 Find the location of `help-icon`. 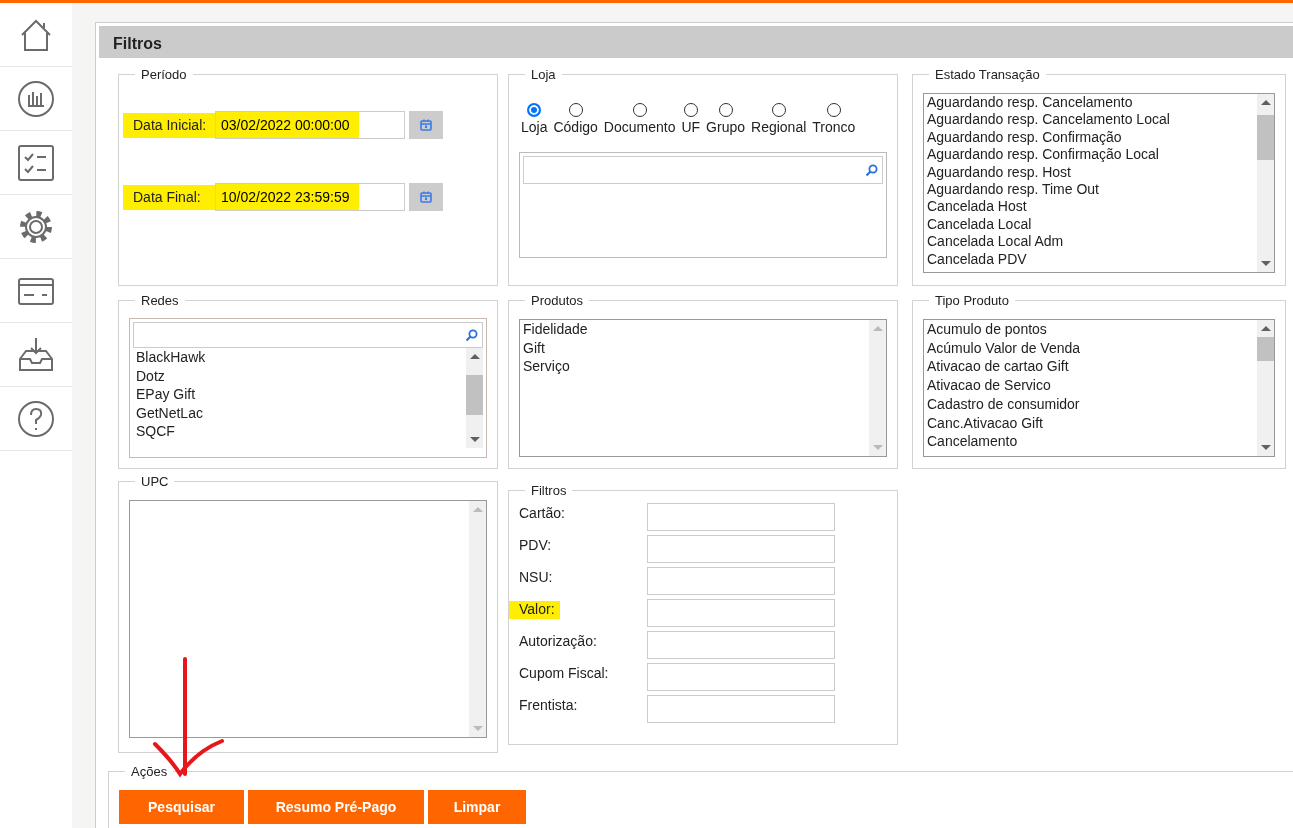

help-icon is located at coordinates (36, 418).